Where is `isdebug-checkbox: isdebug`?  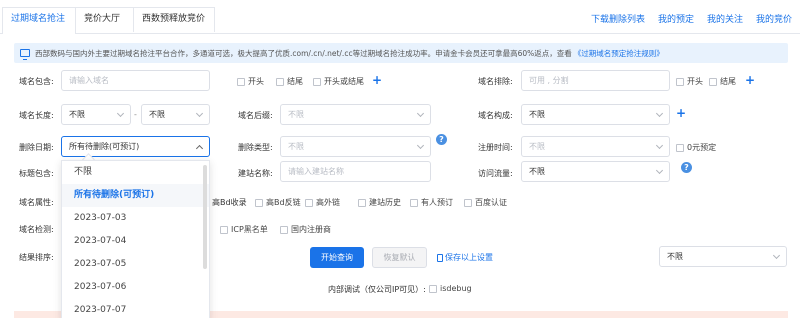 isdebug-checkbox: isdebug is located at coordinates (450, 288).